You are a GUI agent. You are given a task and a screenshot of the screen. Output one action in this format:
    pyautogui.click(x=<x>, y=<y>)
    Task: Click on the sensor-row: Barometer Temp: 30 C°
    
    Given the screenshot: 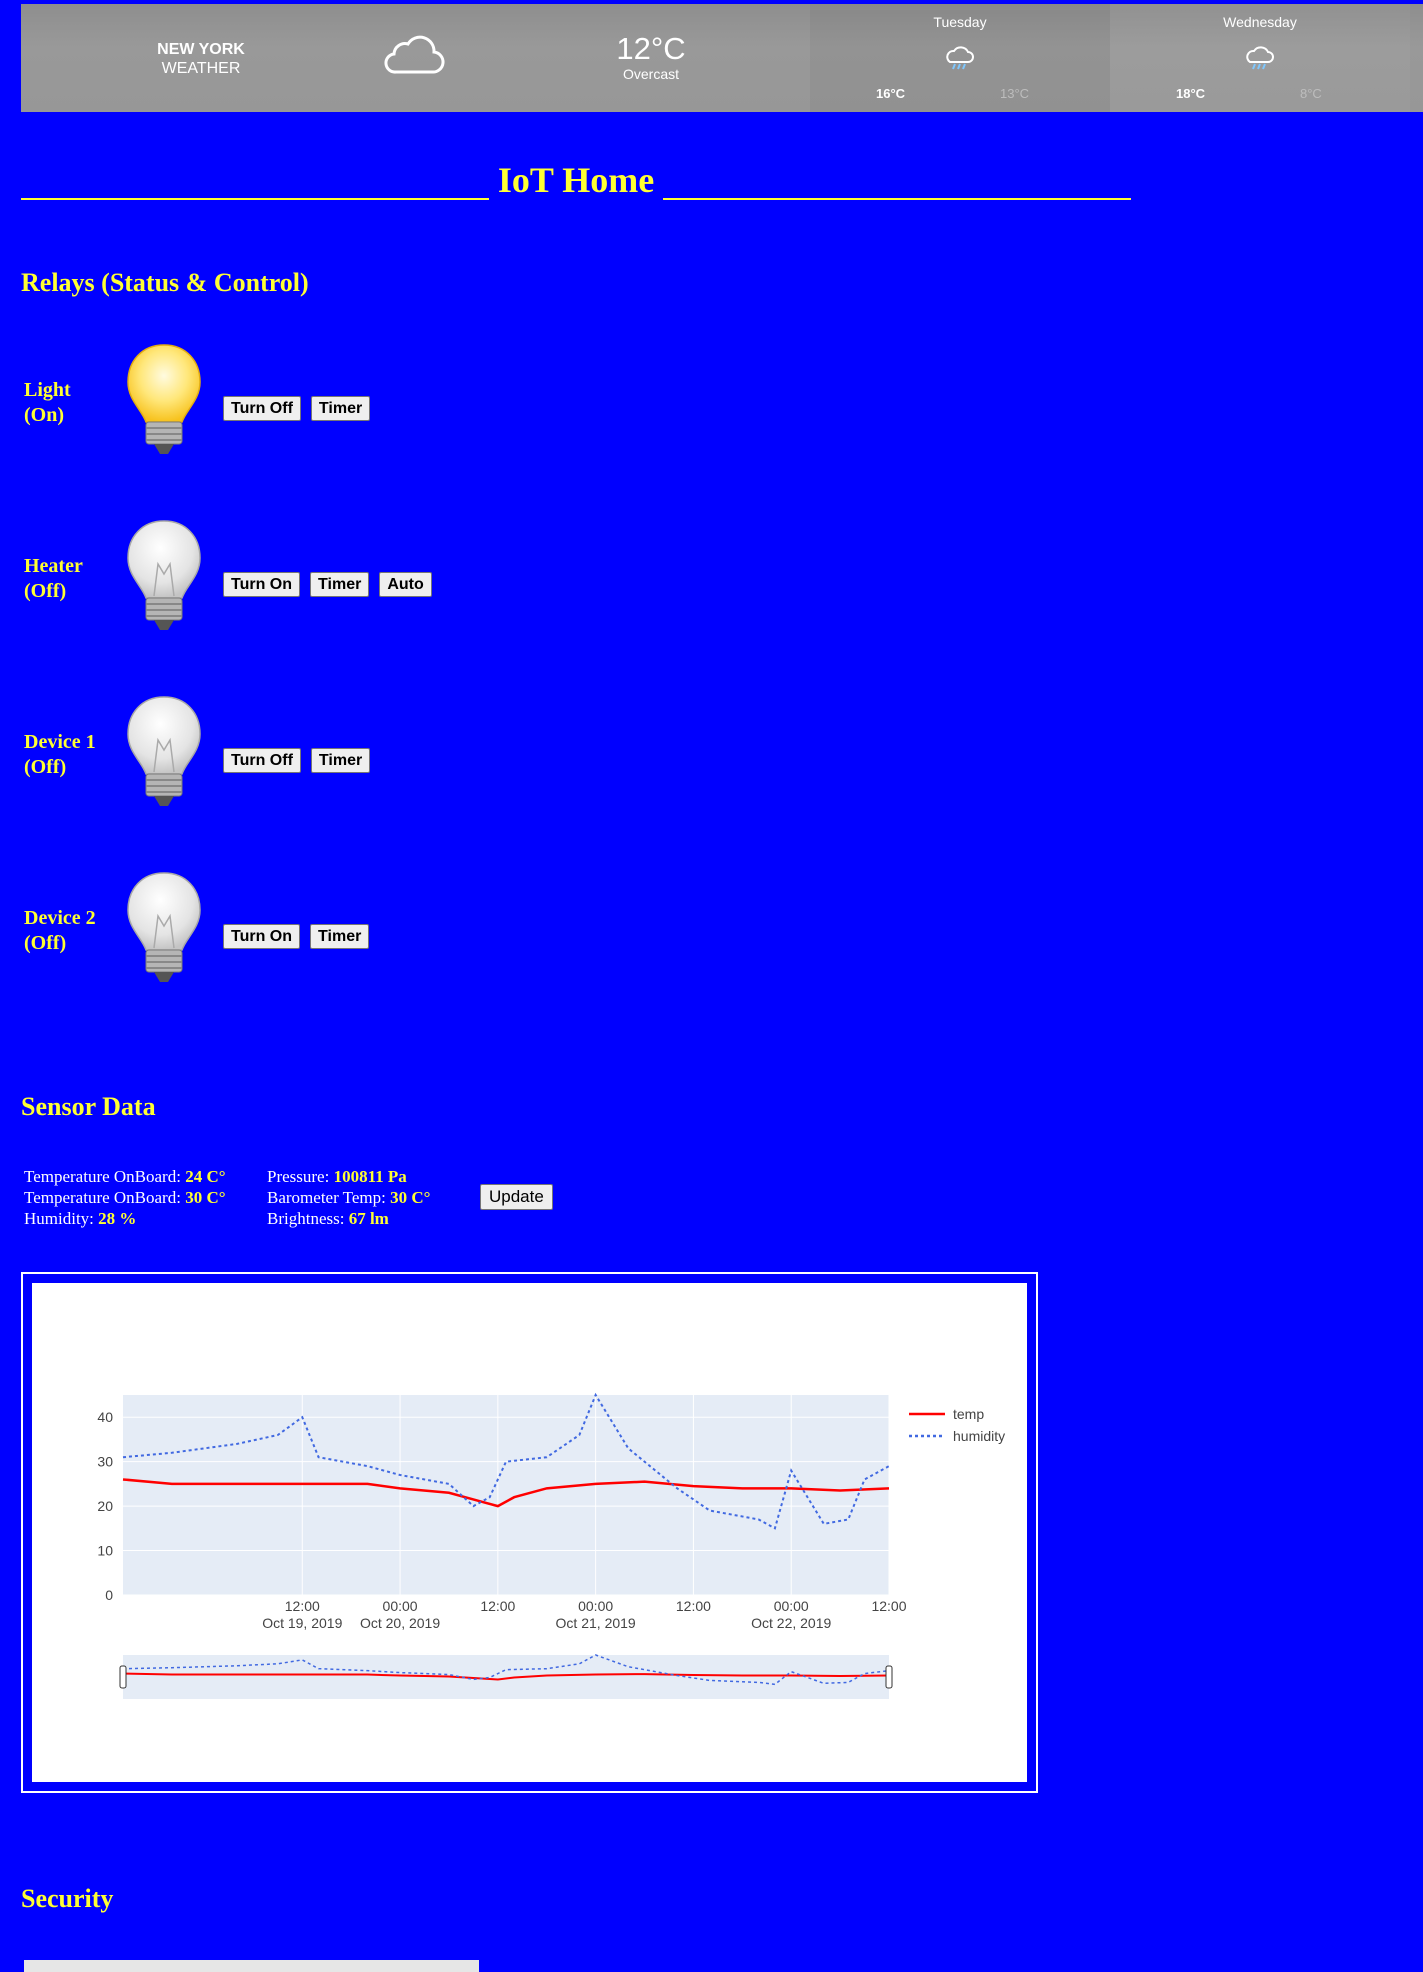 What is the action you would take?
    pyautogui.click(x=348, y=1197)
    